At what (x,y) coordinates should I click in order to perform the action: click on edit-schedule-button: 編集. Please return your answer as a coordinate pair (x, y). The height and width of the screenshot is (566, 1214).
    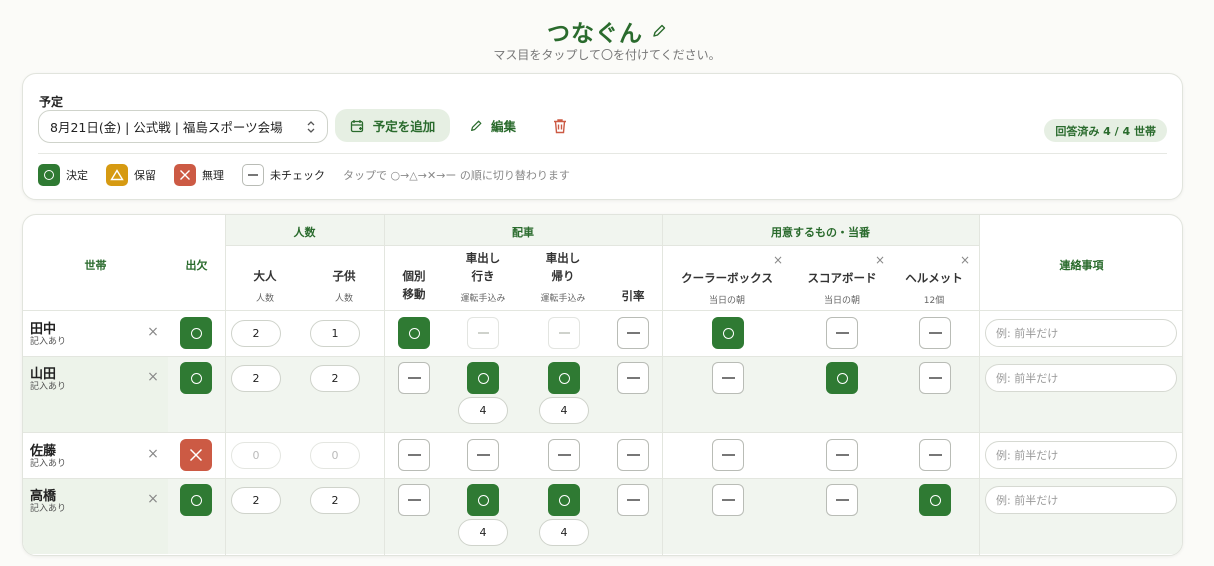
    Looking at the image, I should click on (499, 125).